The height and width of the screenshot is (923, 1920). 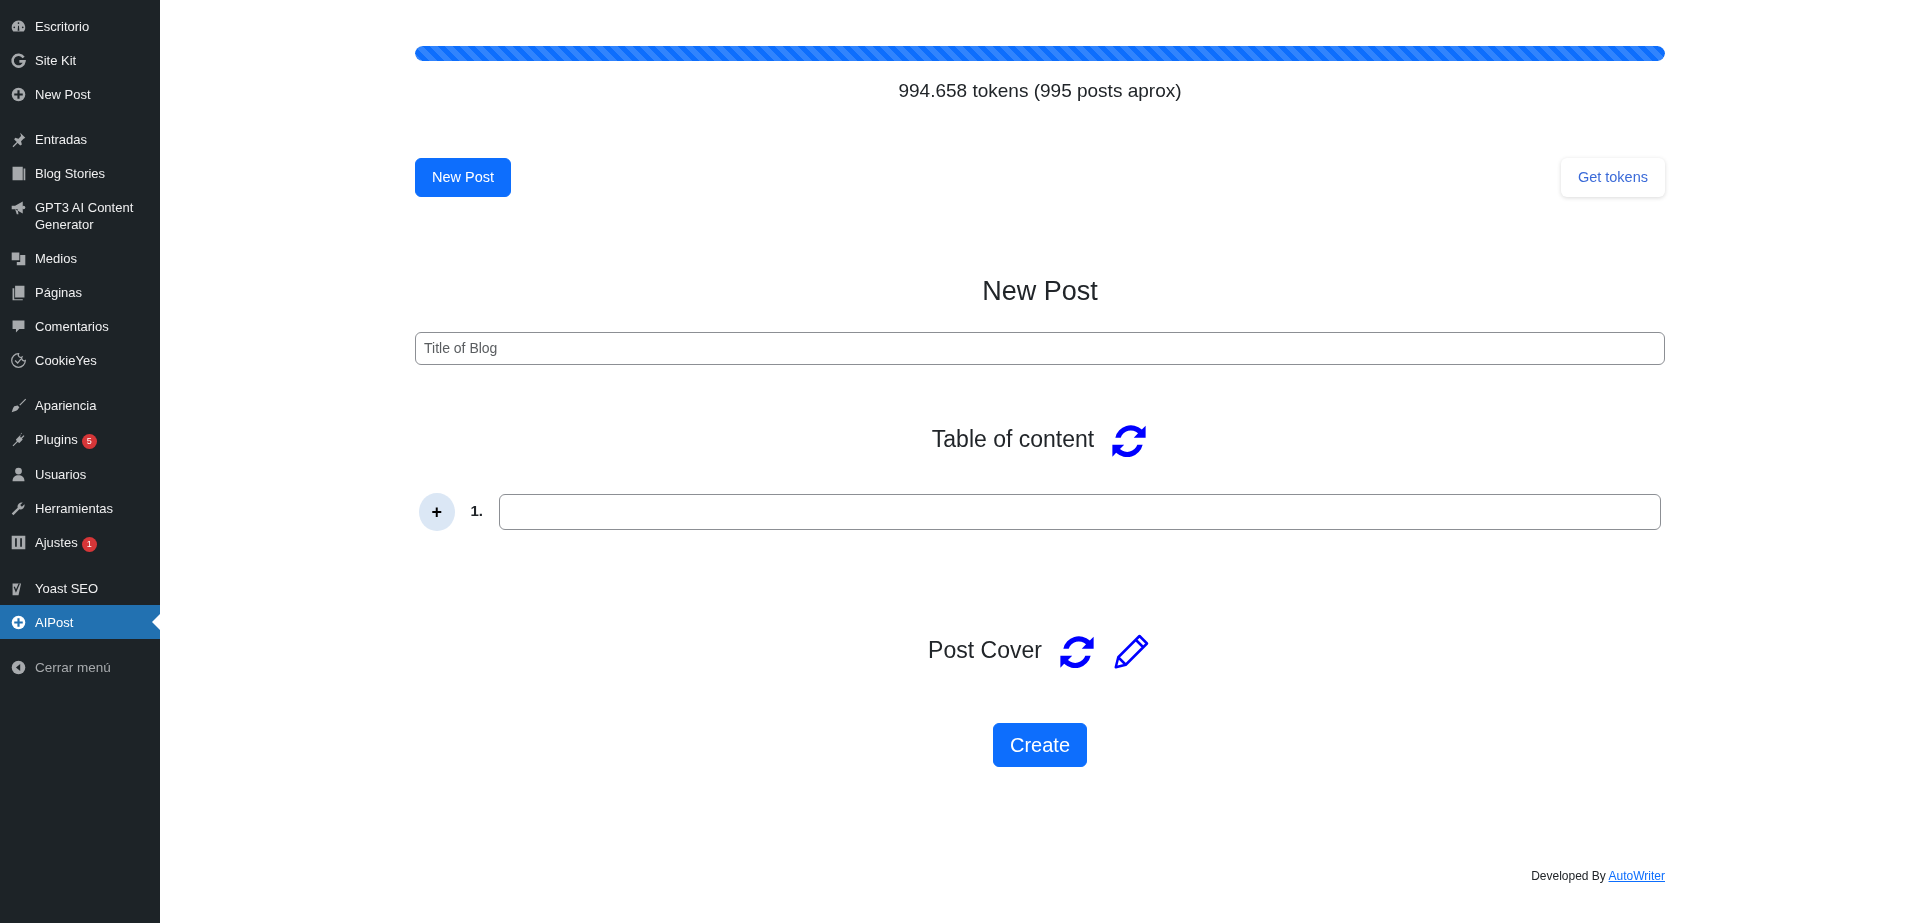 What do you see at coordinates (80, 60) in the screenshot?
I see `sidebar-item: Site Kit` at bounding box center [80, 60].